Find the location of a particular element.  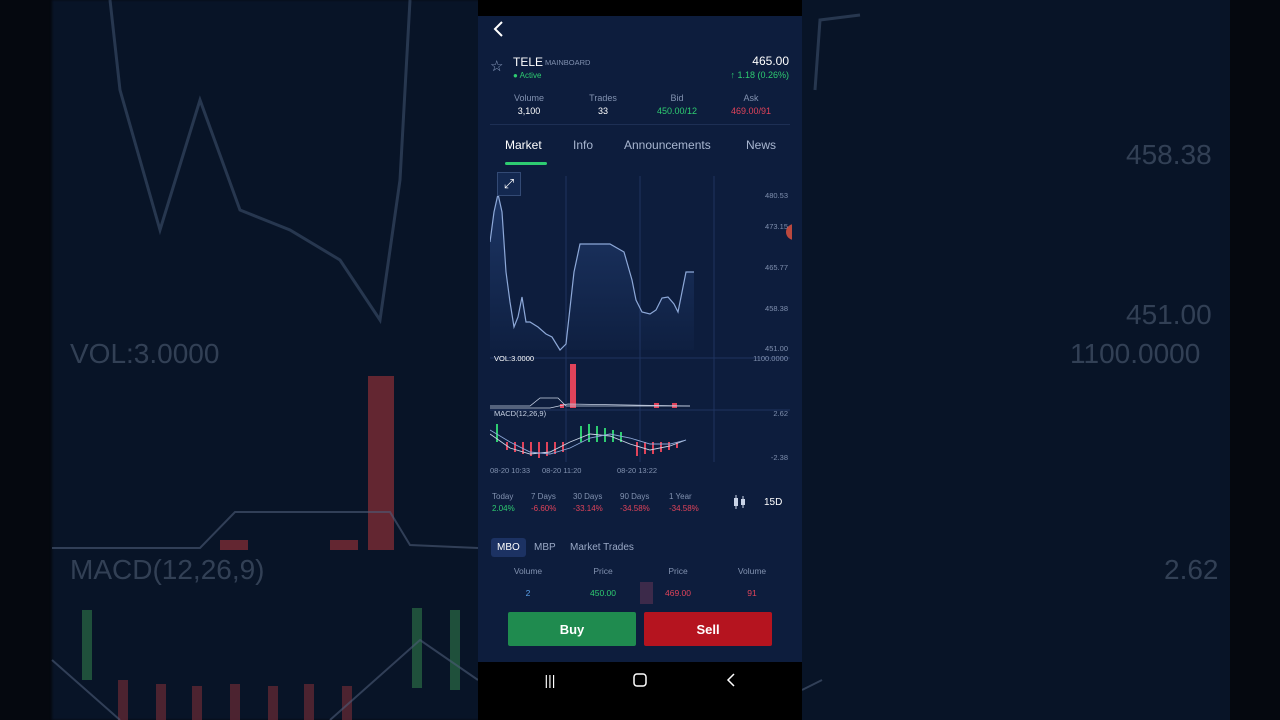

active-tab-indicator is located at coordinates (526, 163).